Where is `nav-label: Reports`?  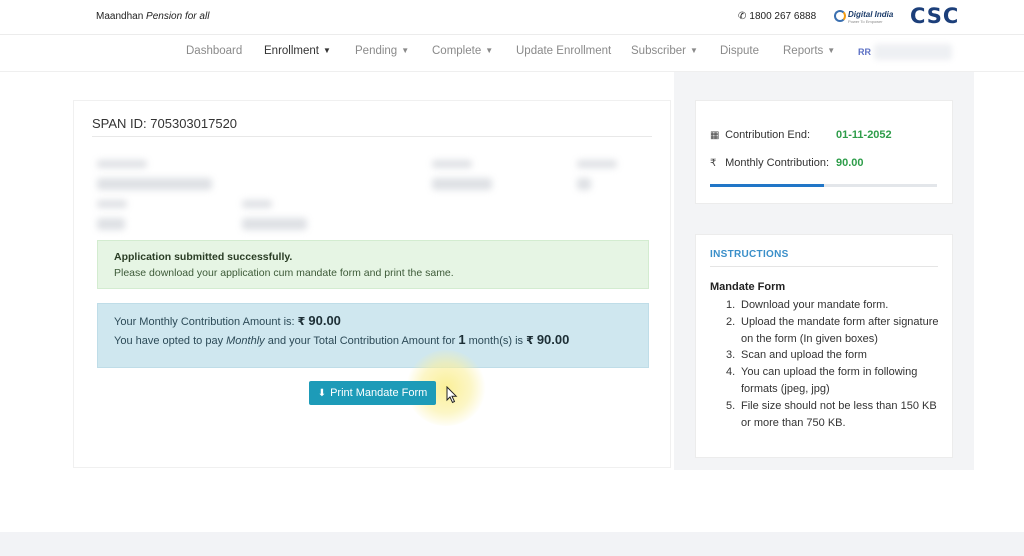
nav-label: Reports is located at coordinates (803, 51).